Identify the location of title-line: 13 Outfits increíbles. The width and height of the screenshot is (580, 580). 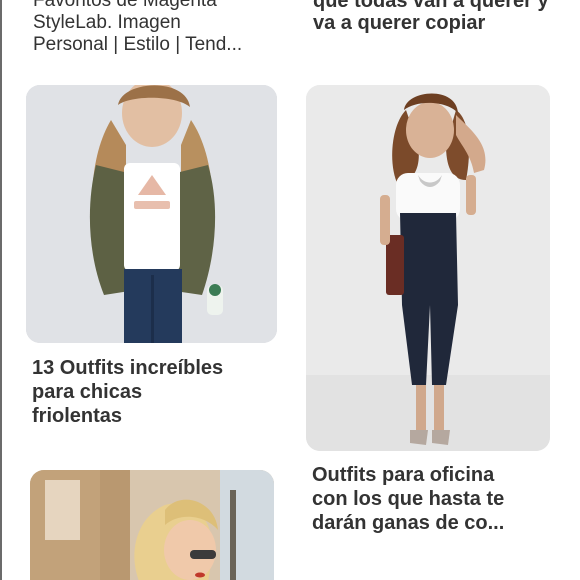
(128, 368).